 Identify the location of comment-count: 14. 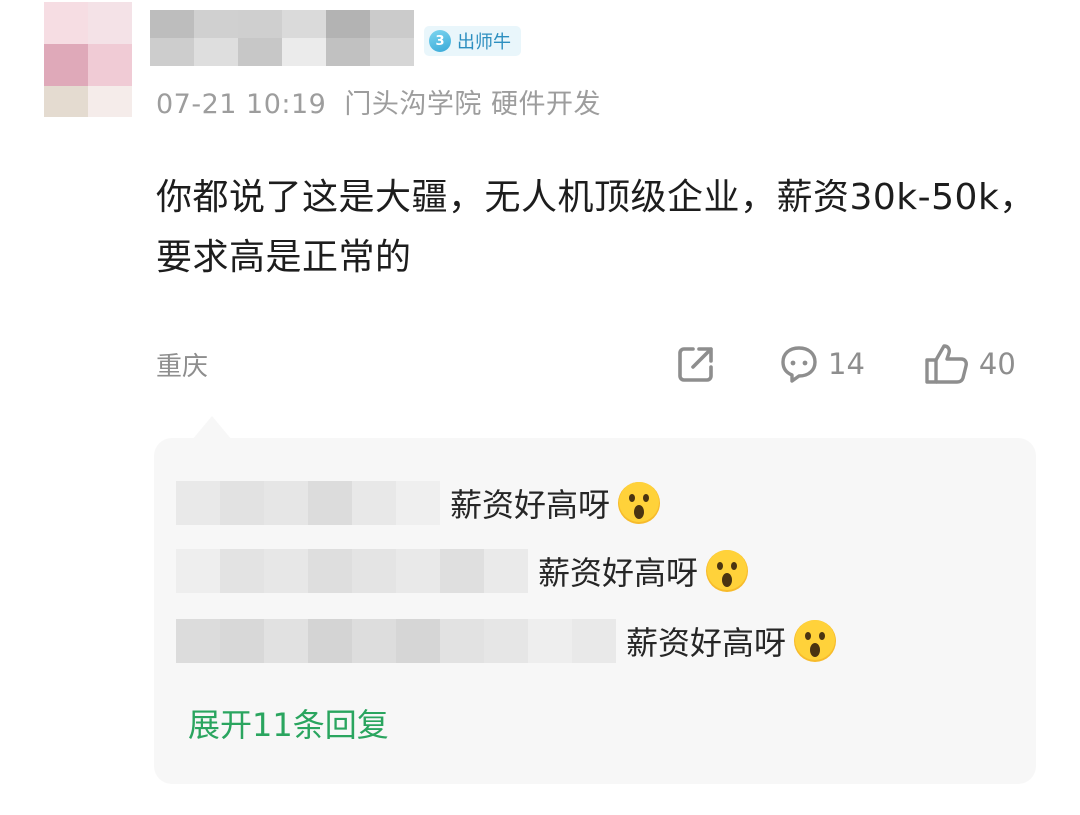
(846, 364).